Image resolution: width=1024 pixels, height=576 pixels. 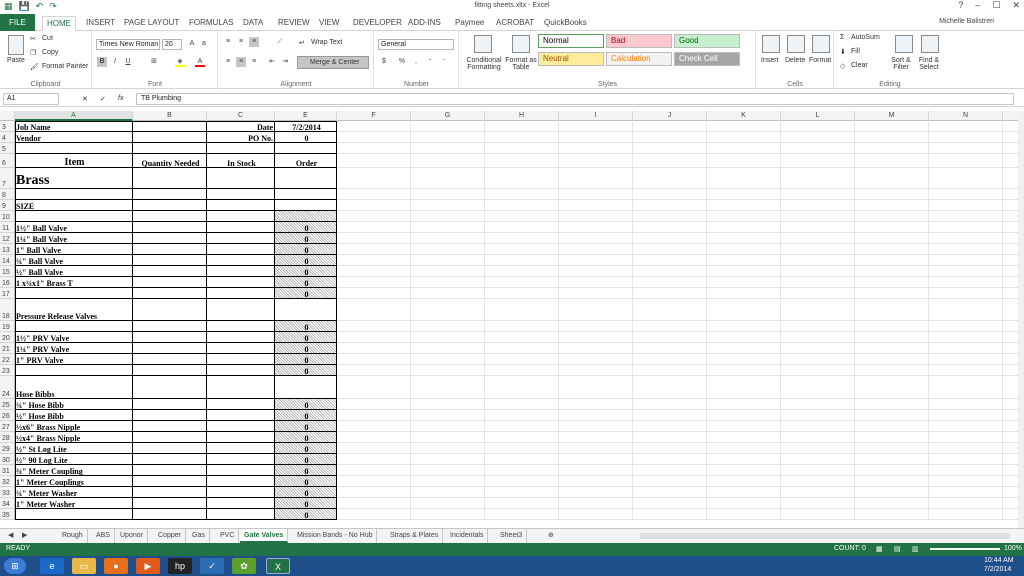 I want to click on normal-view-icon: ▦, so click(x=879, y=549).